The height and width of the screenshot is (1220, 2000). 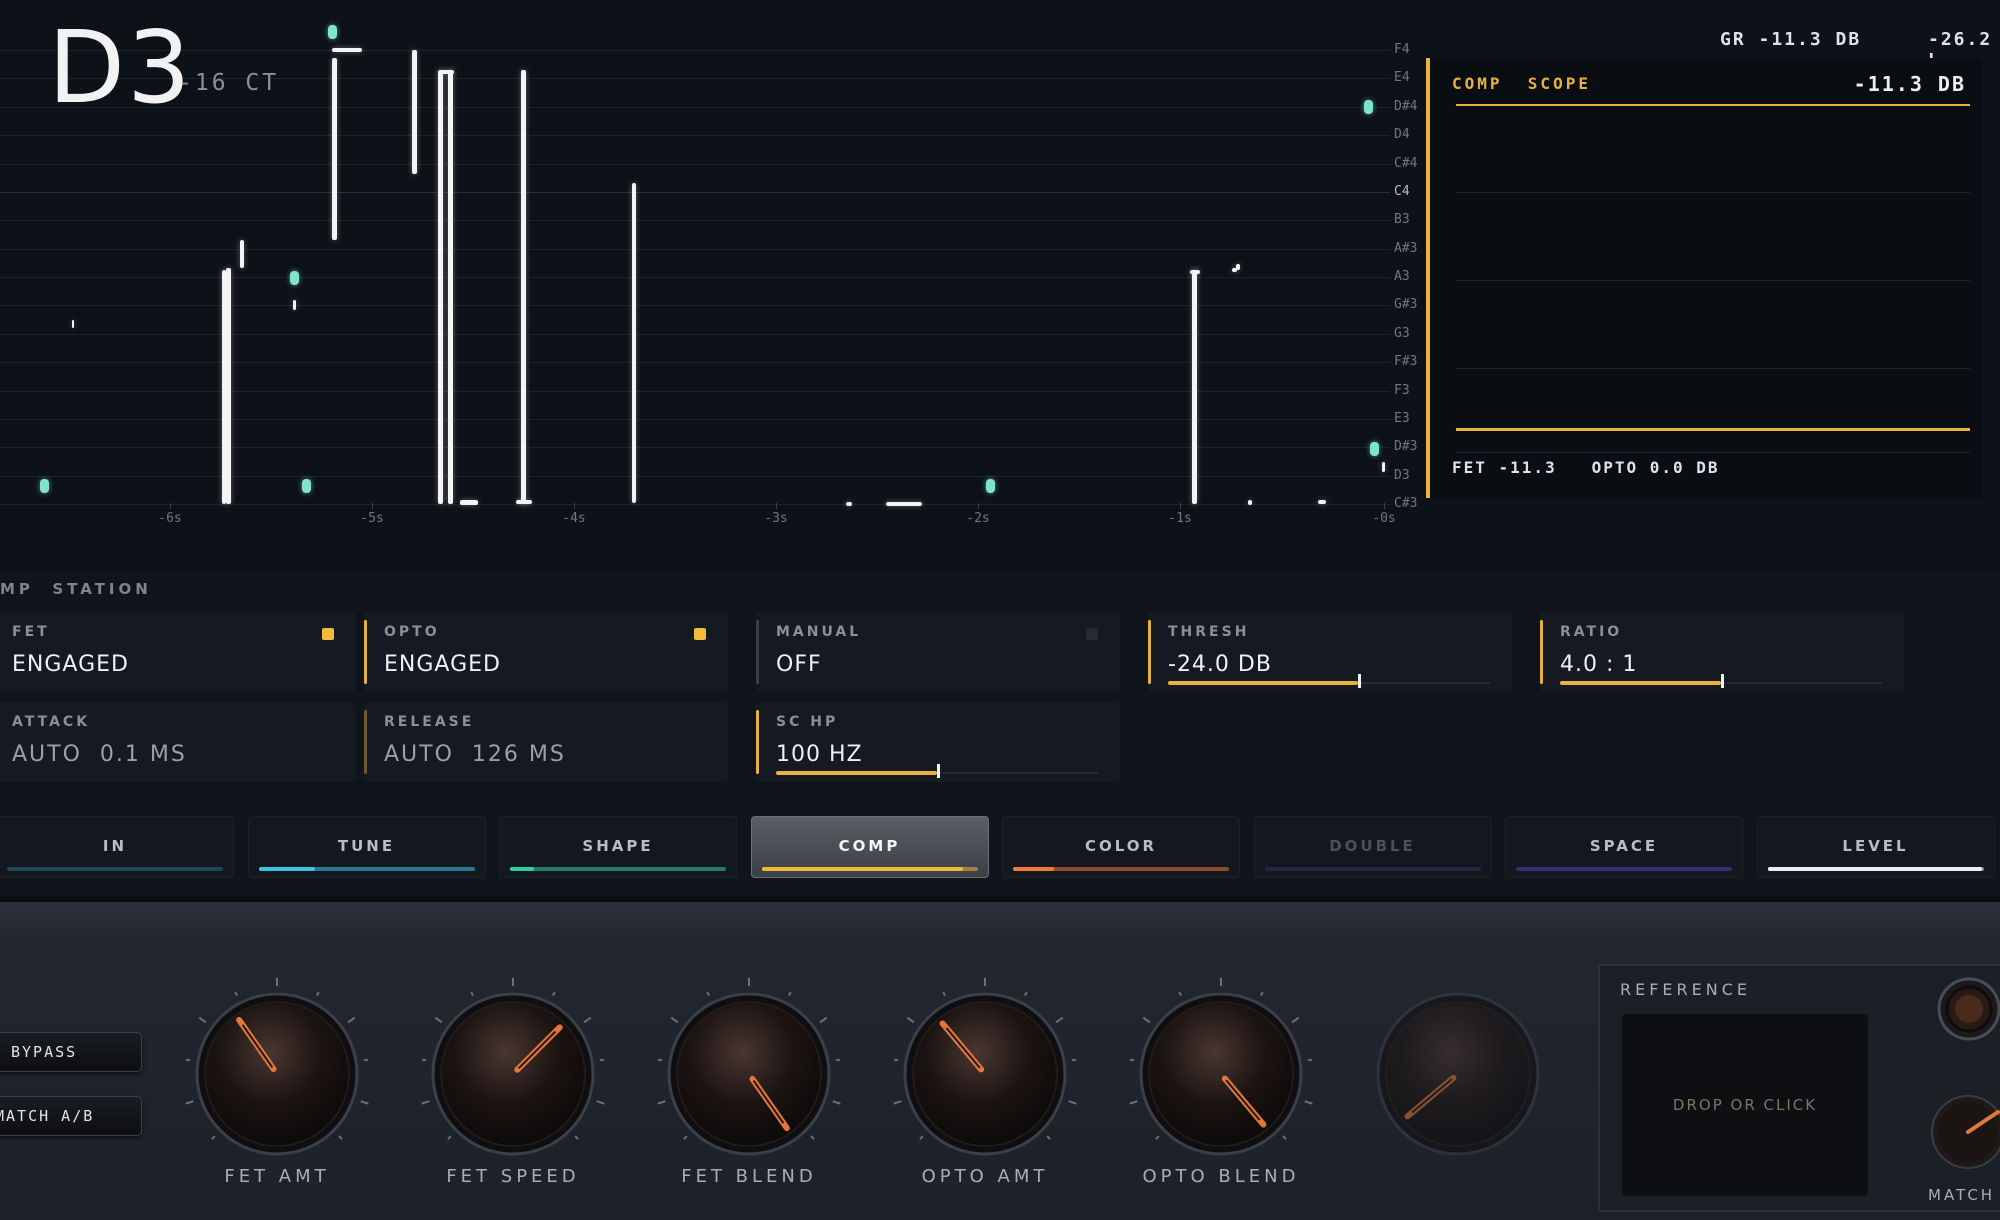 What do you see at coordinates (799, 664) in the screenshot?
I see `manual-value: OFF` at bounding box center [799, 664].